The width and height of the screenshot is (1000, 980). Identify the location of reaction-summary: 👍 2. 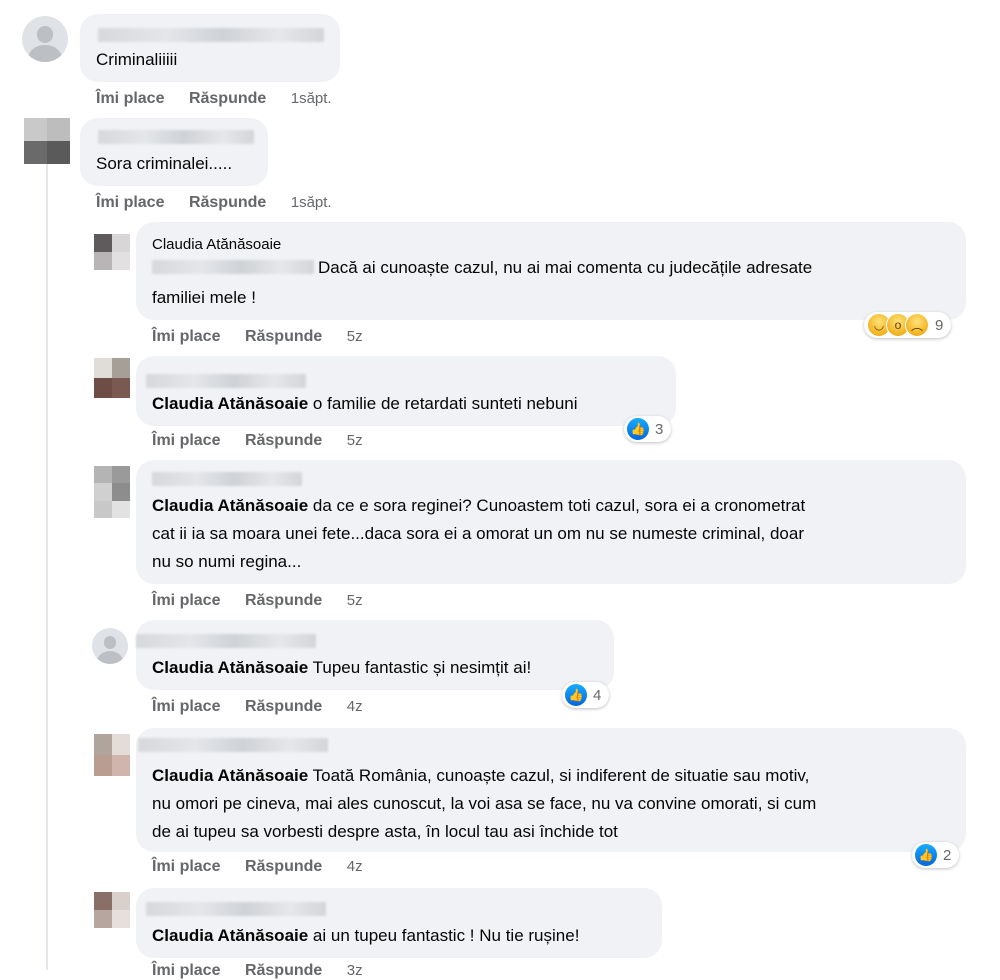
(936, 855).